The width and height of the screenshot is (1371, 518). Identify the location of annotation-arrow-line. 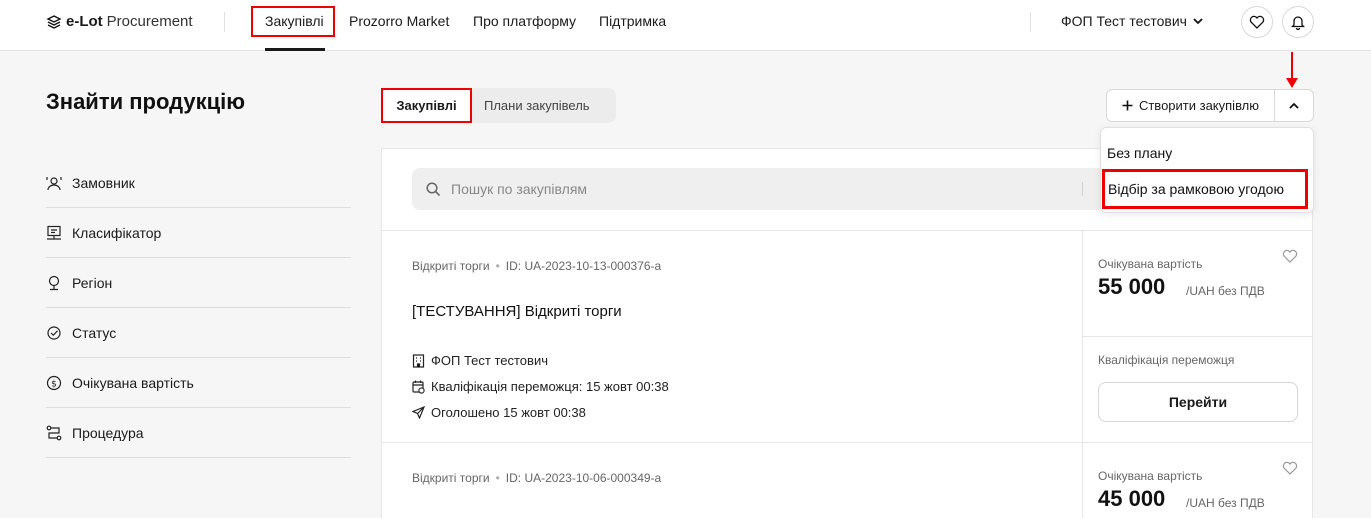
(1292, 66).